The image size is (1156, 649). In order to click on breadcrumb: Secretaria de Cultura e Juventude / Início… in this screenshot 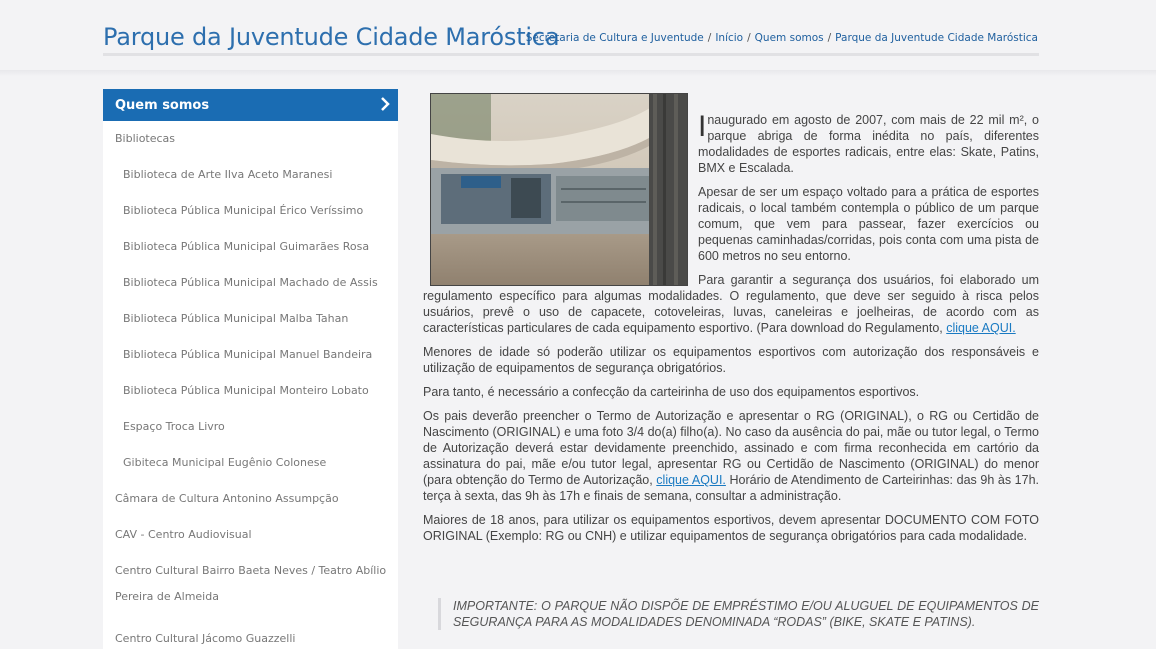, I will do `click(782, 38)`.